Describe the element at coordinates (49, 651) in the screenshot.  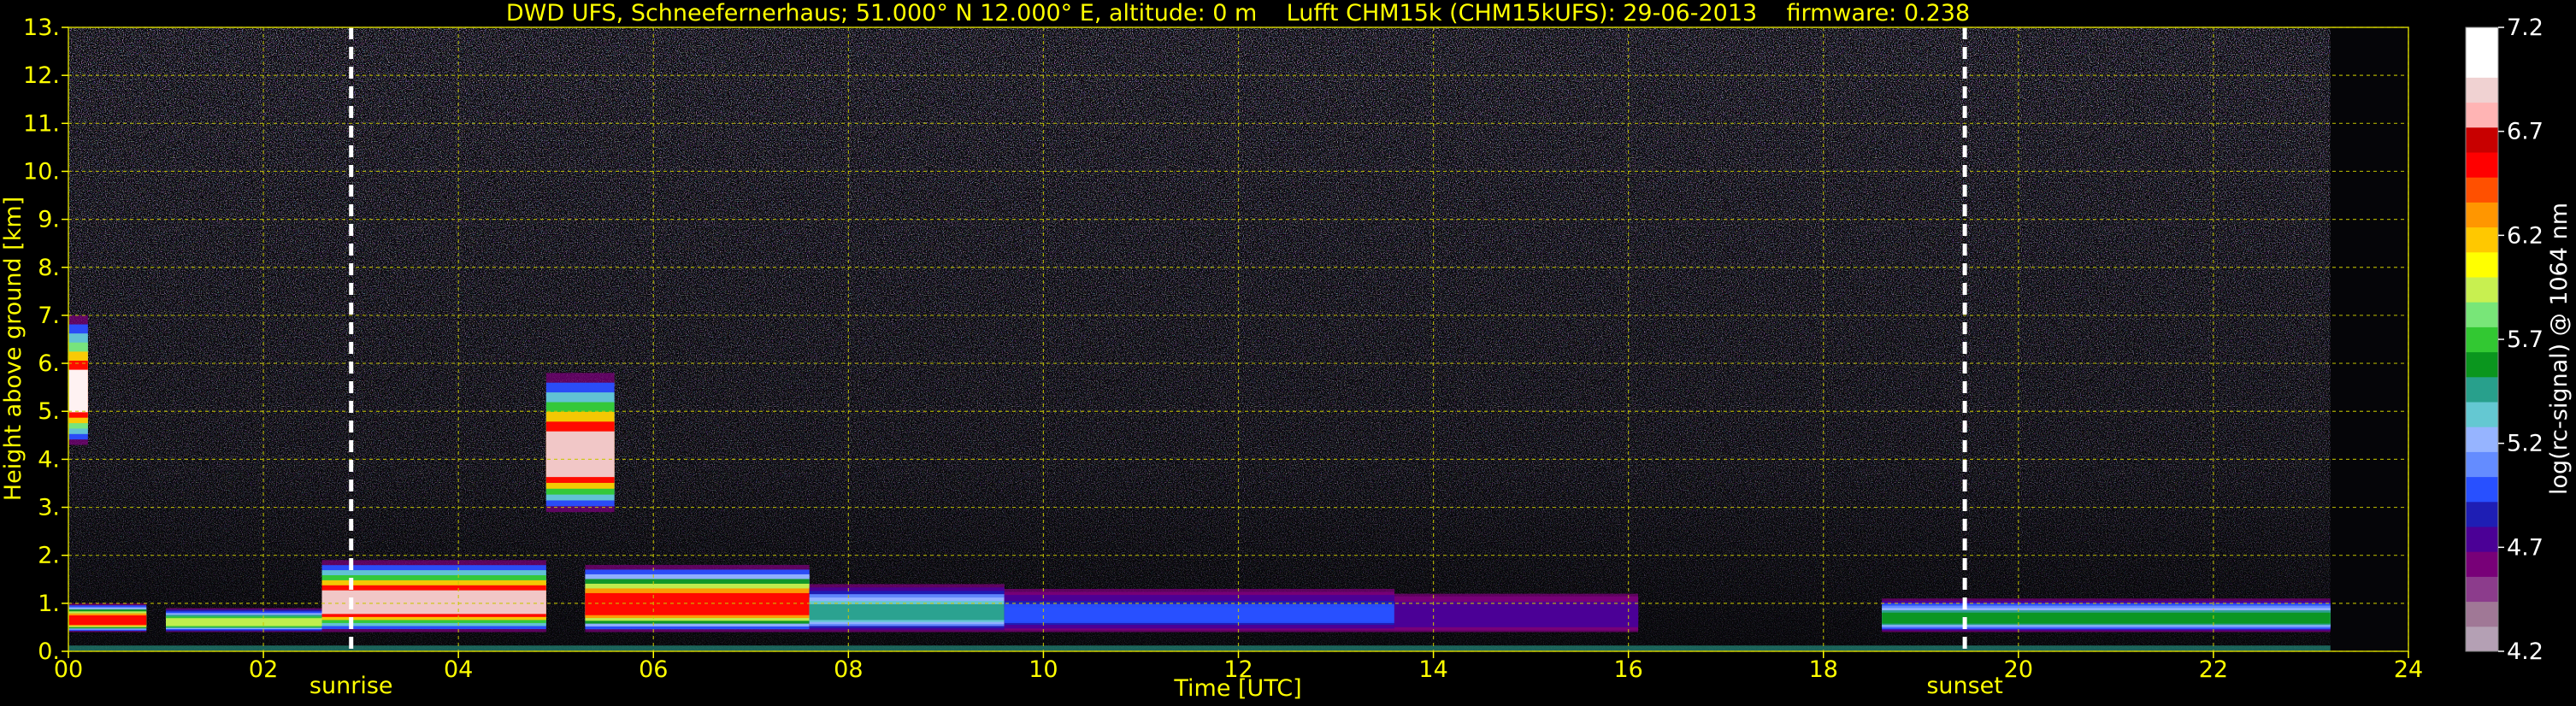
I see `y-tick-label: 0.` at that location.